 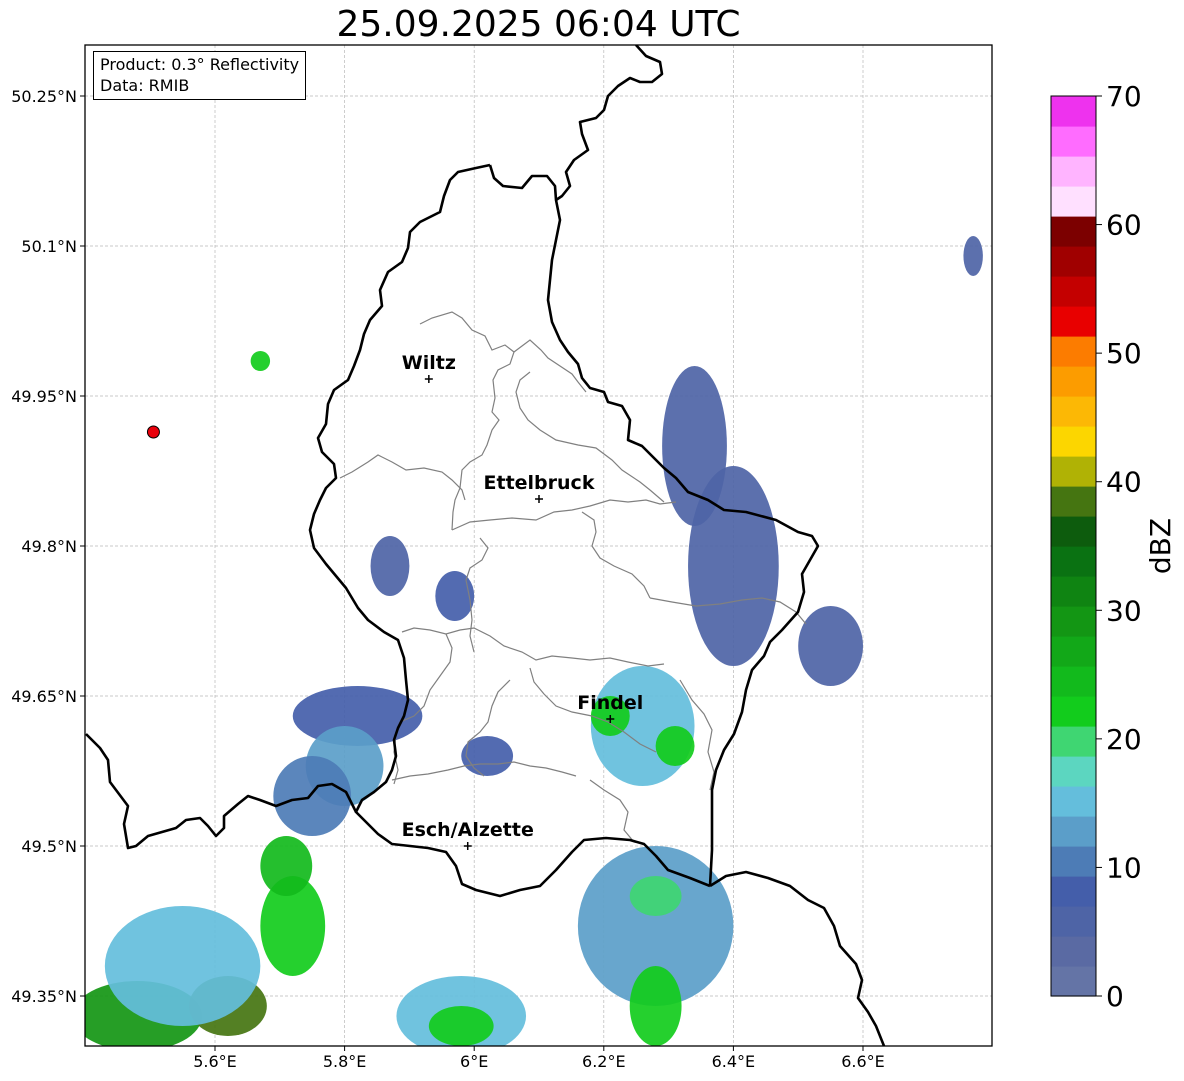 I want to click on y-tick-label: 50.1°N, so click(x=49, y=246).